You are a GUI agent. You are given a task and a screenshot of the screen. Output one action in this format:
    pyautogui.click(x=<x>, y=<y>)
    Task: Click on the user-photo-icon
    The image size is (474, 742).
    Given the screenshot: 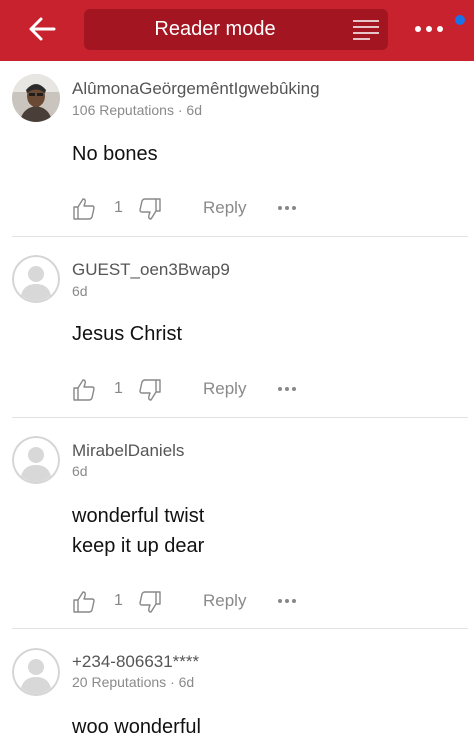 What is the action you would take?
    pyautogui.click(x=36, y=98)
    